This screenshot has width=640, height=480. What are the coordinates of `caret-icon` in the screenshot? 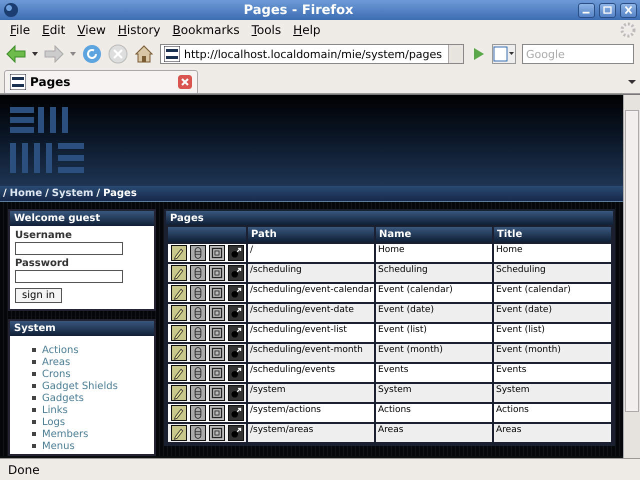 It's located at (35, 54).